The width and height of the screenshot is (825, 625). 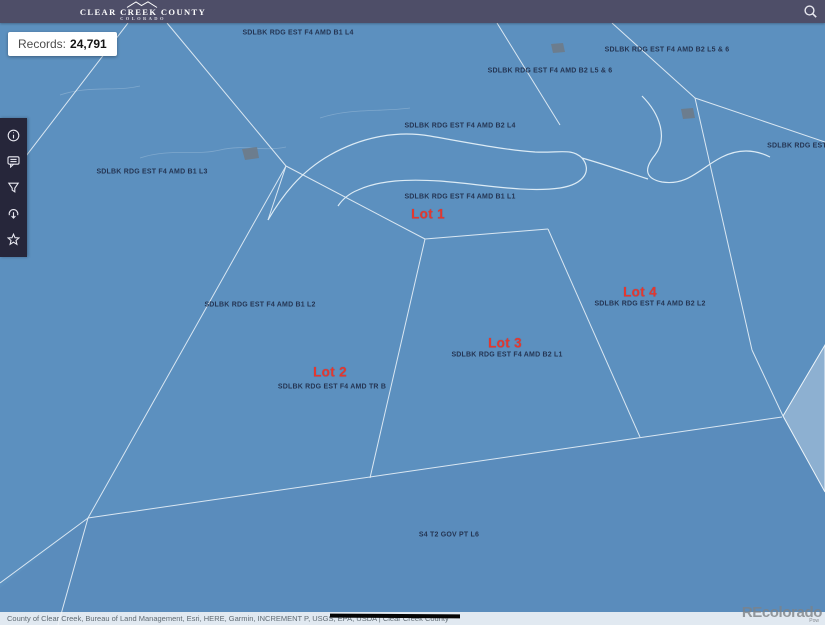 What do you see at coordinates (14, 213) in the screenshot?
I see `download-icon` at bounding box center [14, 213].